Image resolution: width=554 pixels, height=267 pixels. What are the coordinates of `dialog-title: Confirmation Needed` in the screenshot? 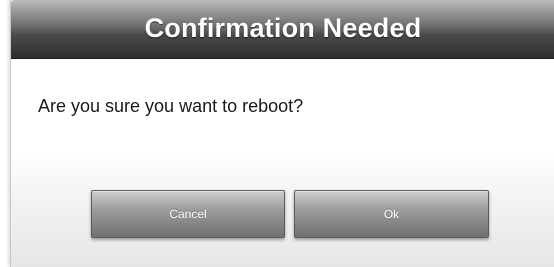 It's located at (283, 28).